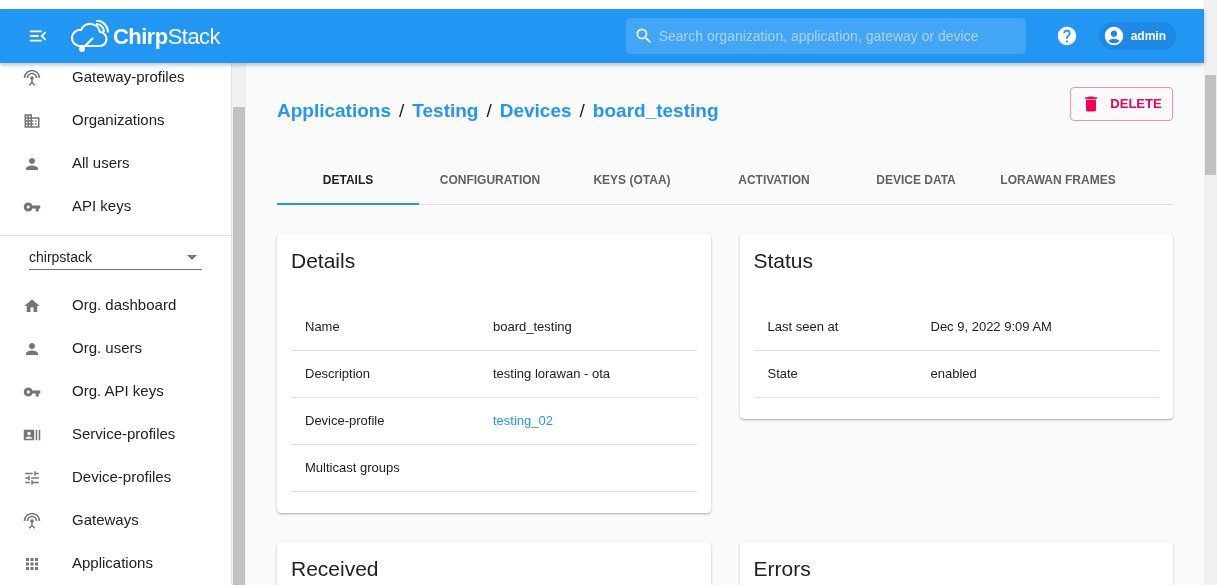 The height and width of the screenshot is (585, 1217). I want to click on field-value: enabled, so click(953, 373).